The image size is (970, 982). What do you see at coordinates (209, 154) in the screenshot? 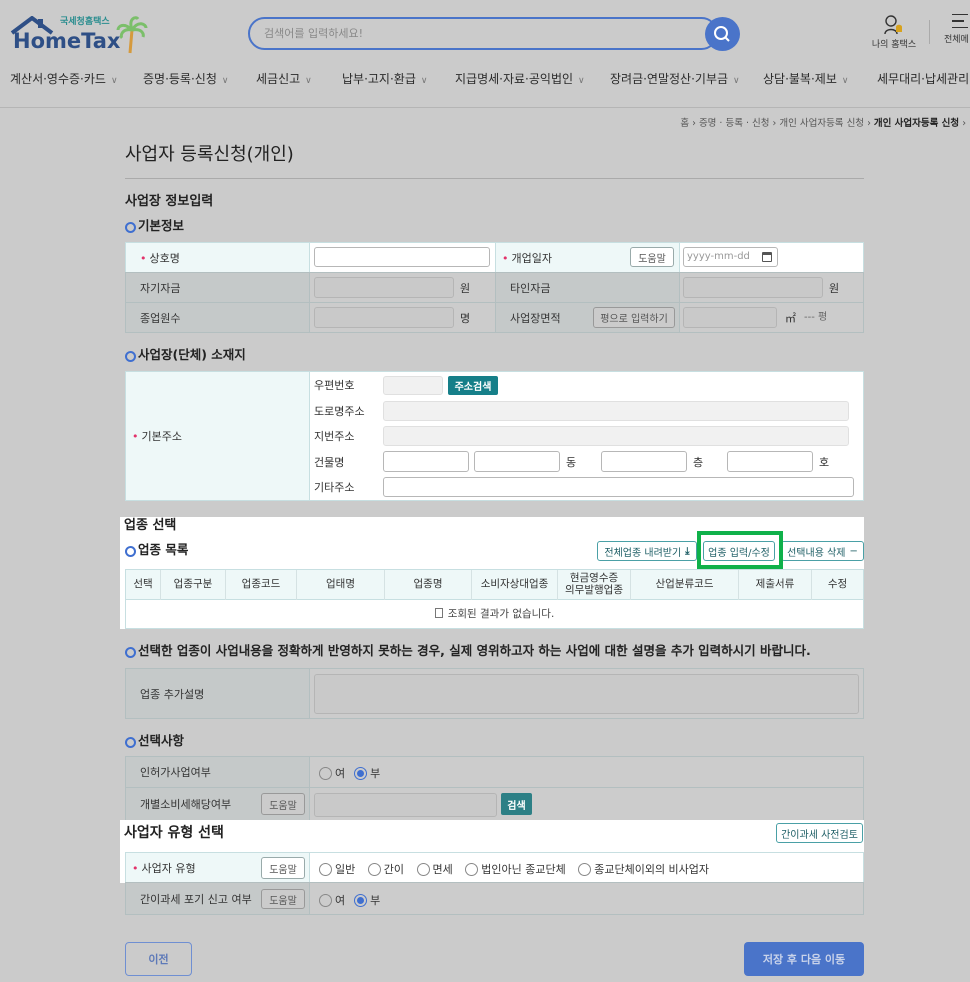
I see `page-title: 사업자 등록신청(개인)` at bounding box center [209, 154].